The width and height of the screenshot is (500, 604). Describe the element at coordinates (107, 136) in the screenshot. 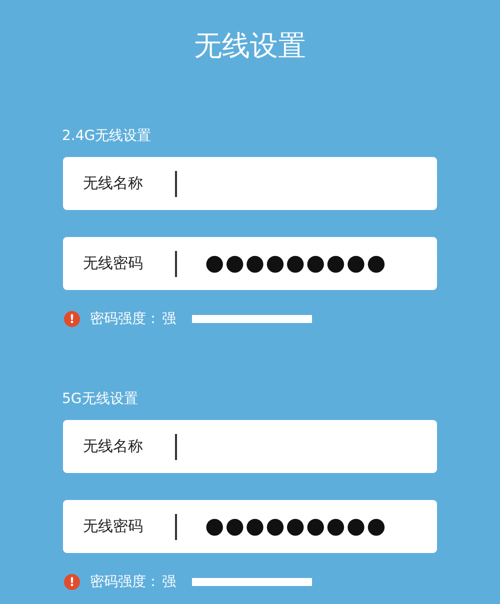

I see `section-heading: 2.4G无线设置` at that location.